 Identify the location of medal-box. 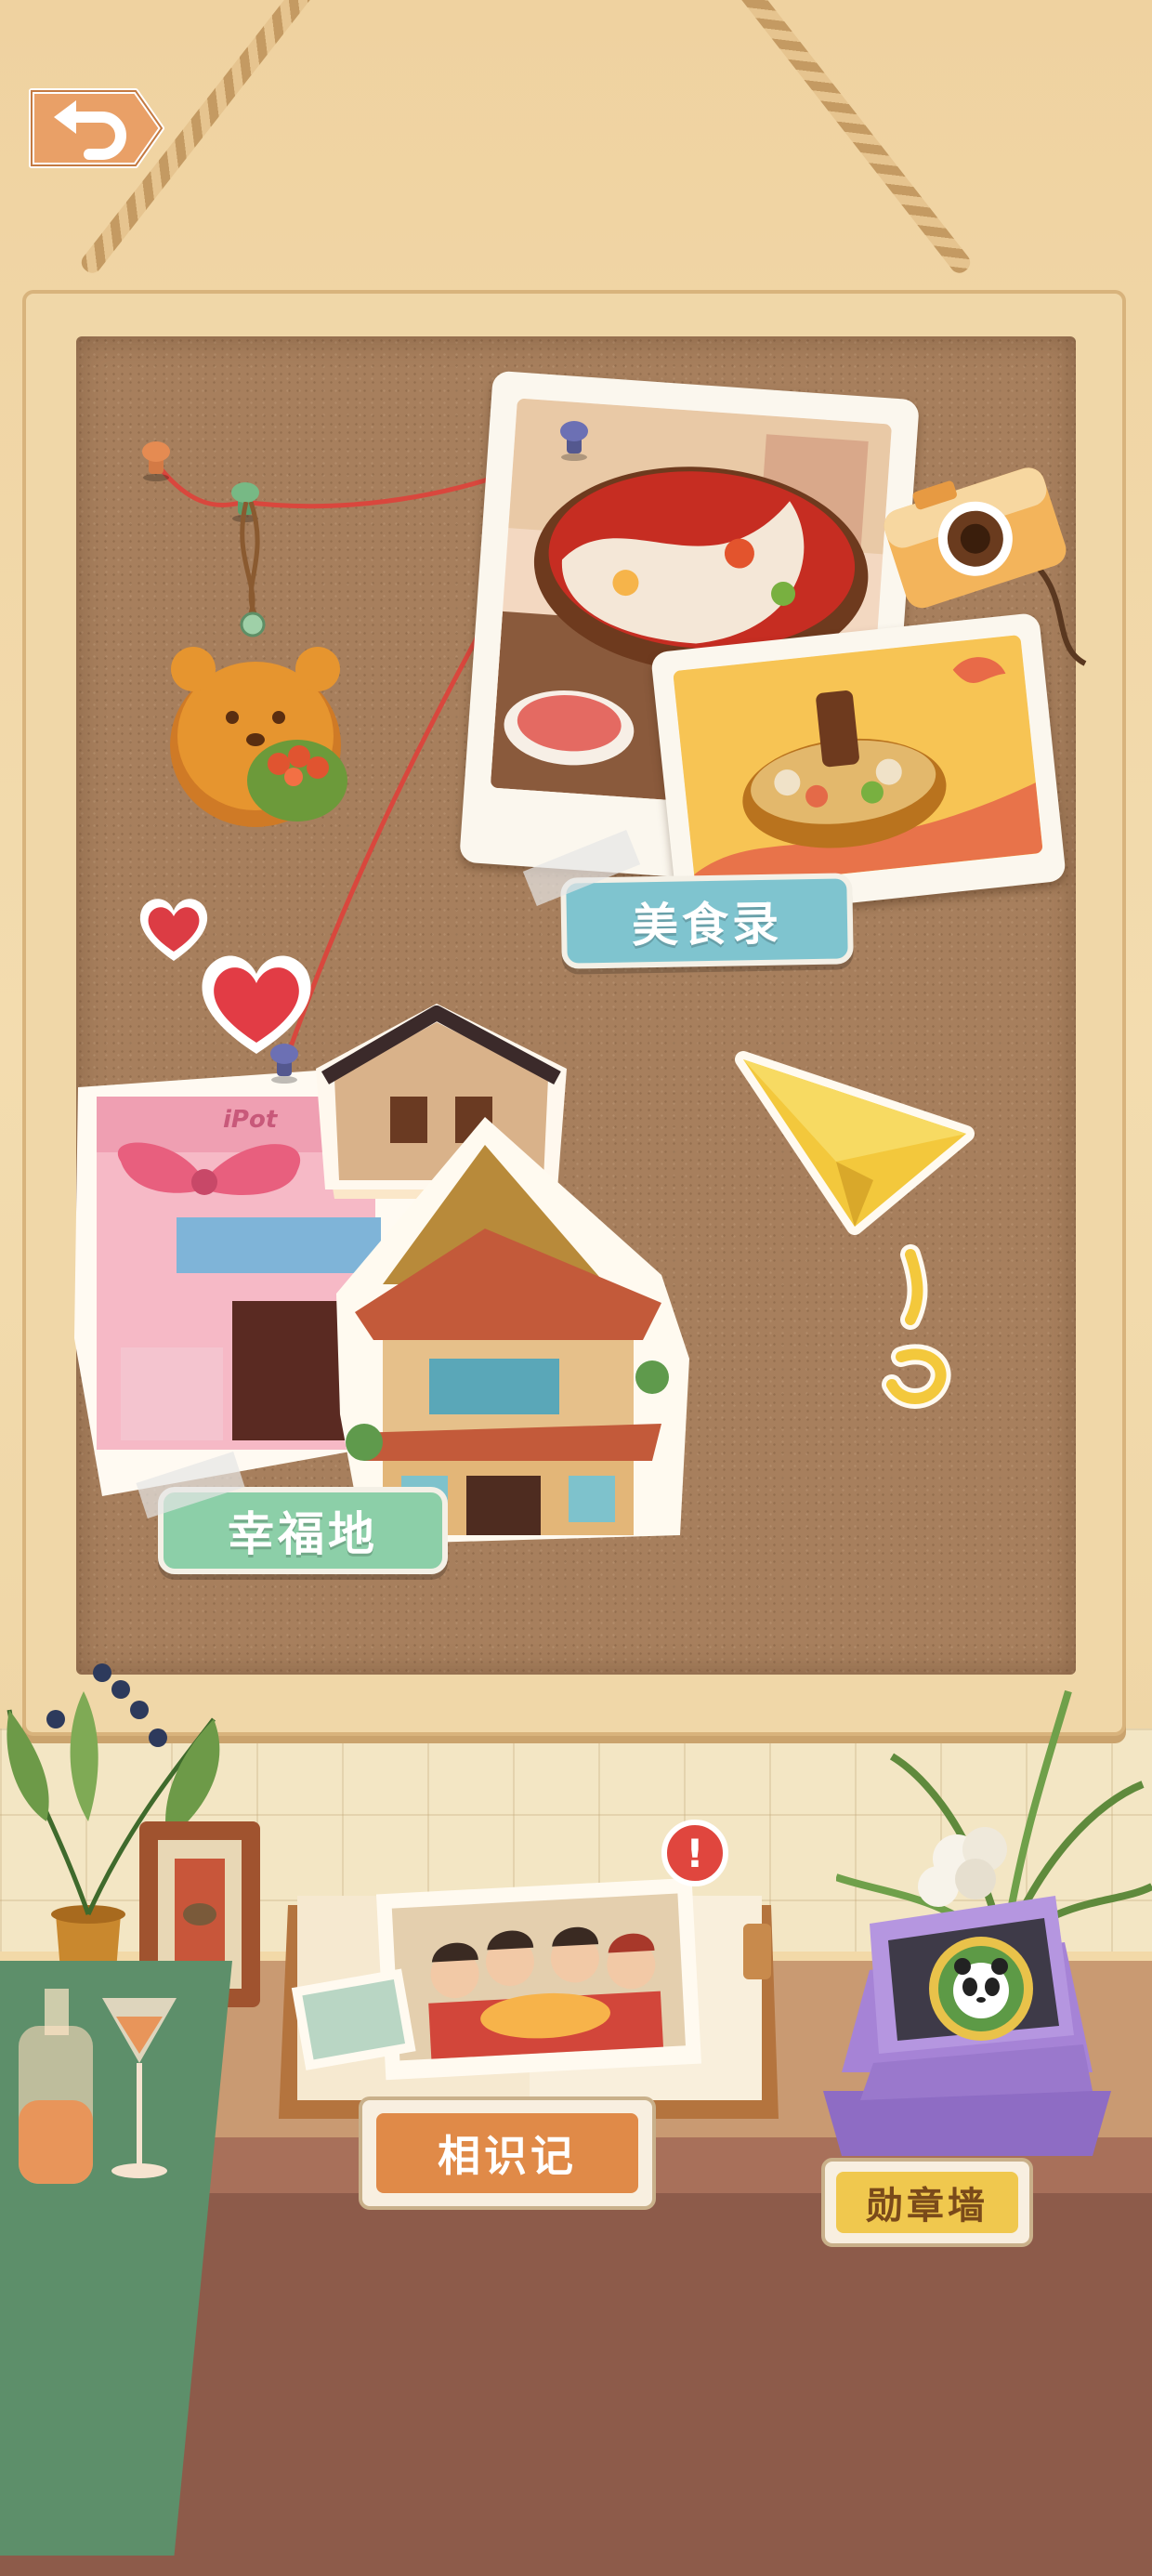
(967, 2030).